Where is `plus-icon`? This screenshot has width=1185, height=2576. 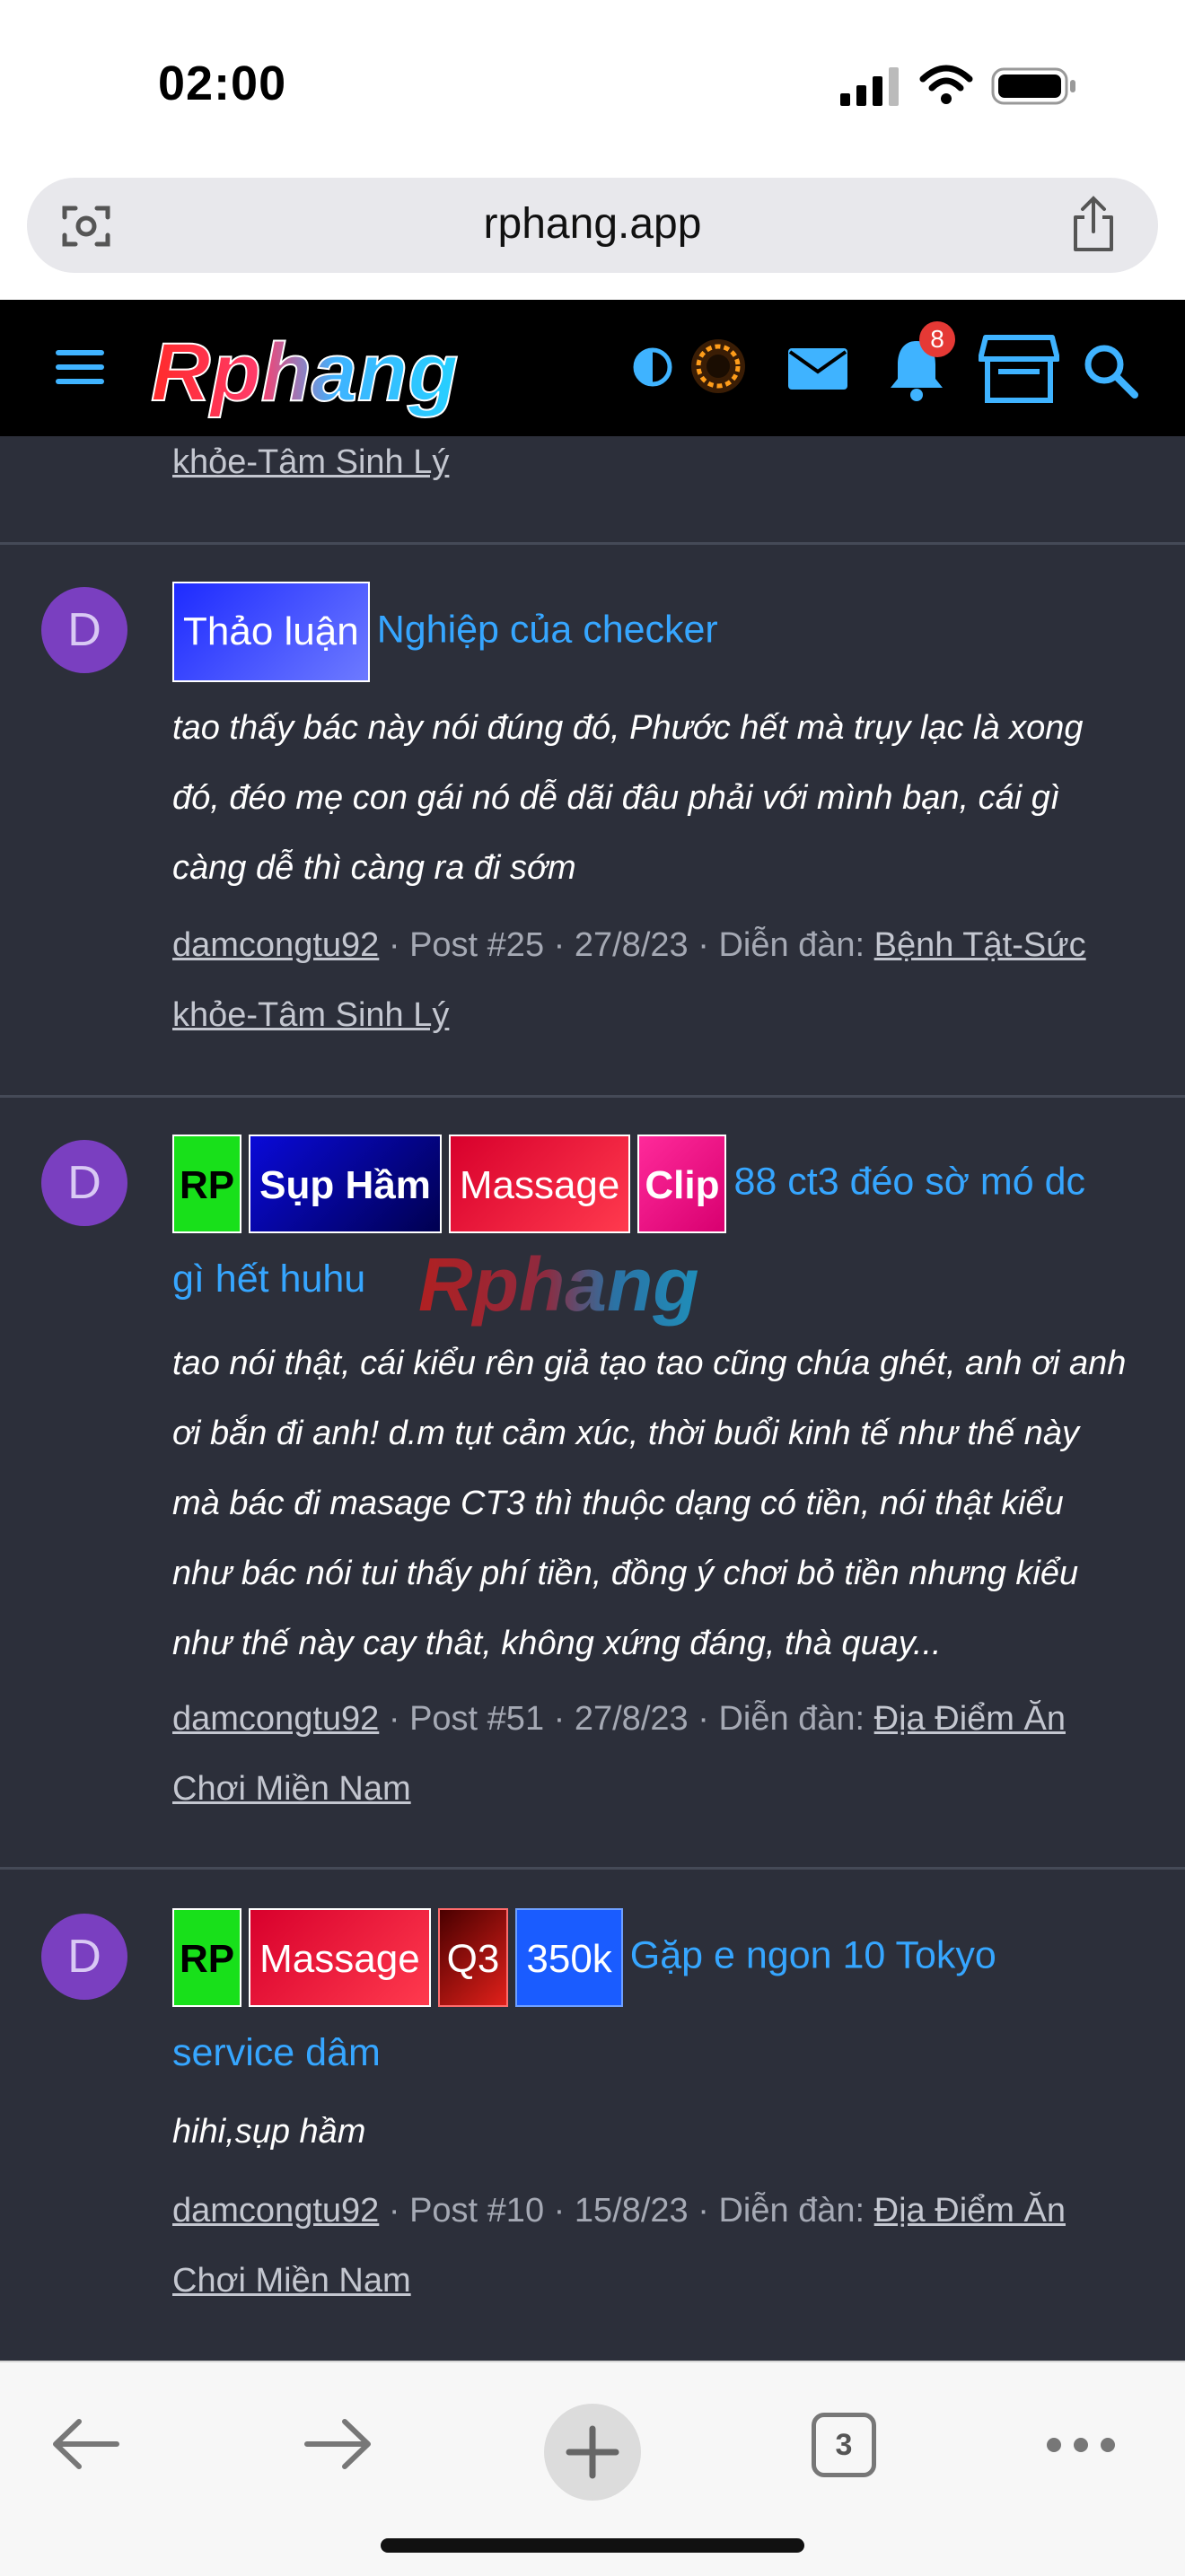 plus-icon is located at coordinates (592, 2452).